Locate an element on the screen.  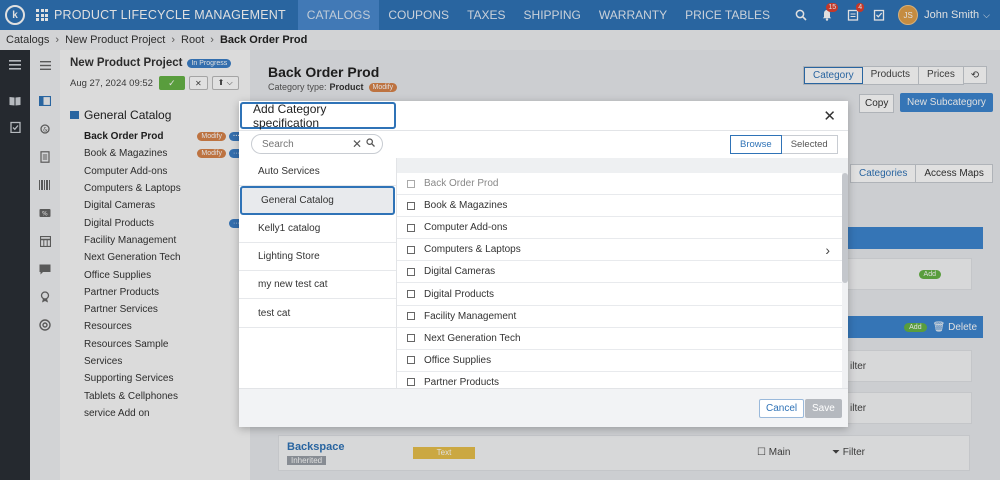
dialog-header: Add Category specification ✕ is located at coordinates (543, 116).